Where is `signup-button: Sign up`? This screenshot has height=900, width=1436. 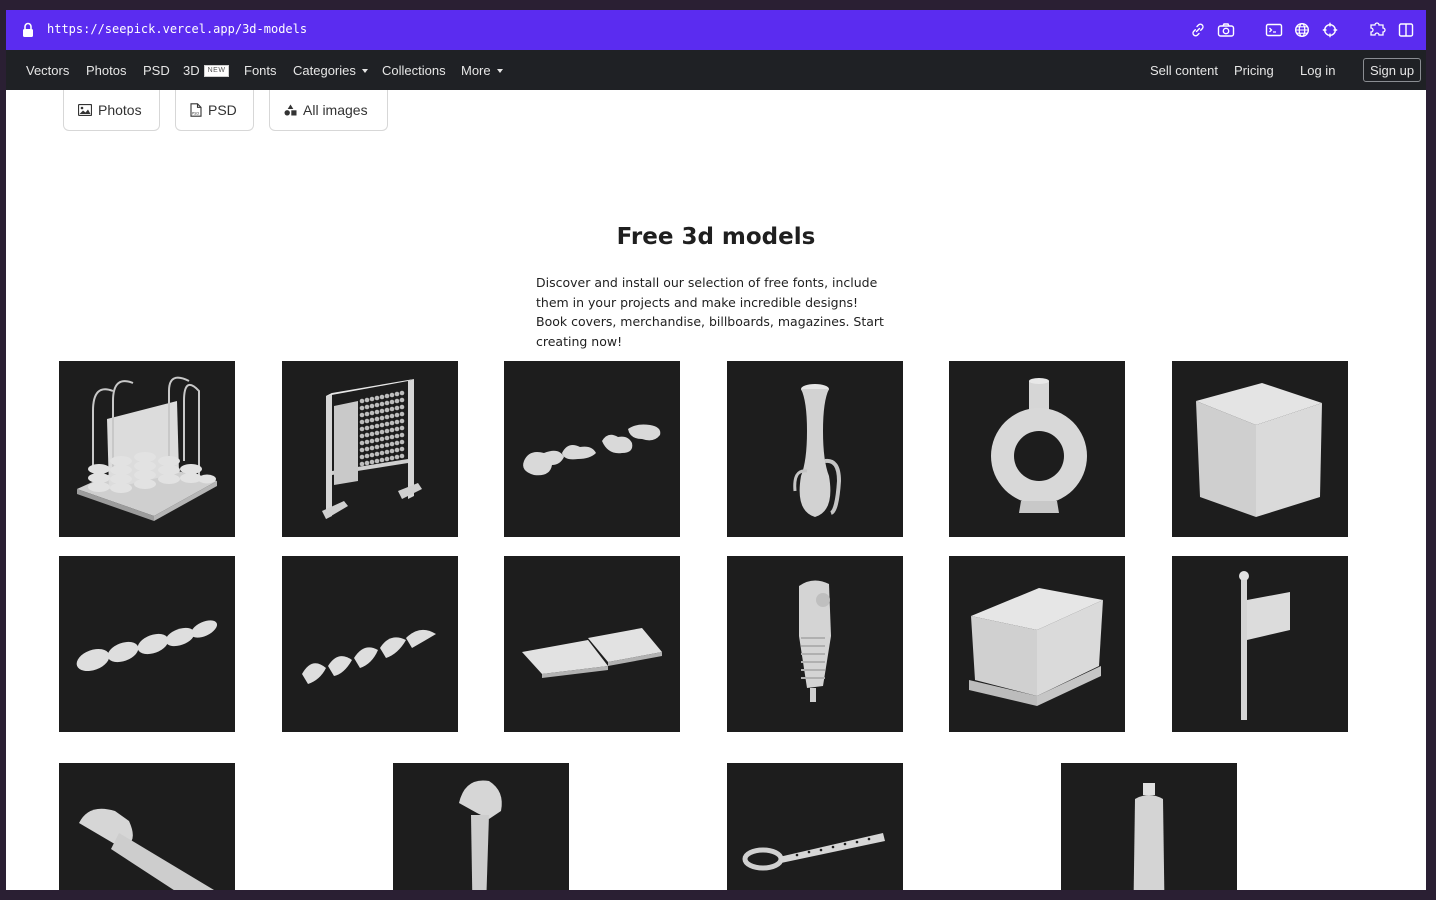
signup-button: Sign up is located at coordinates (1392, 70).